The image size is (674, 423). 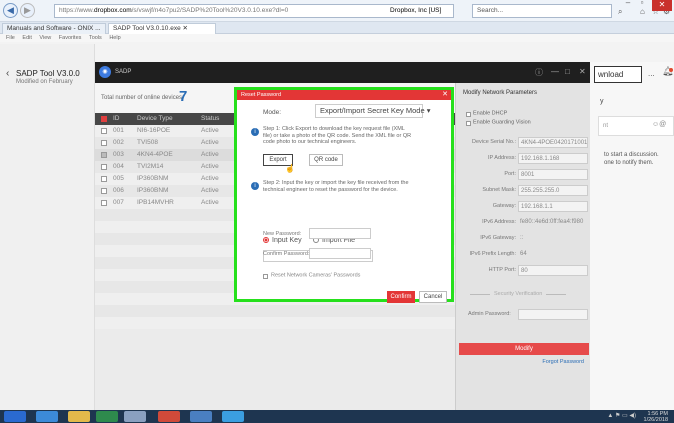 I want to click on start-button, so click(x=15, y=416).